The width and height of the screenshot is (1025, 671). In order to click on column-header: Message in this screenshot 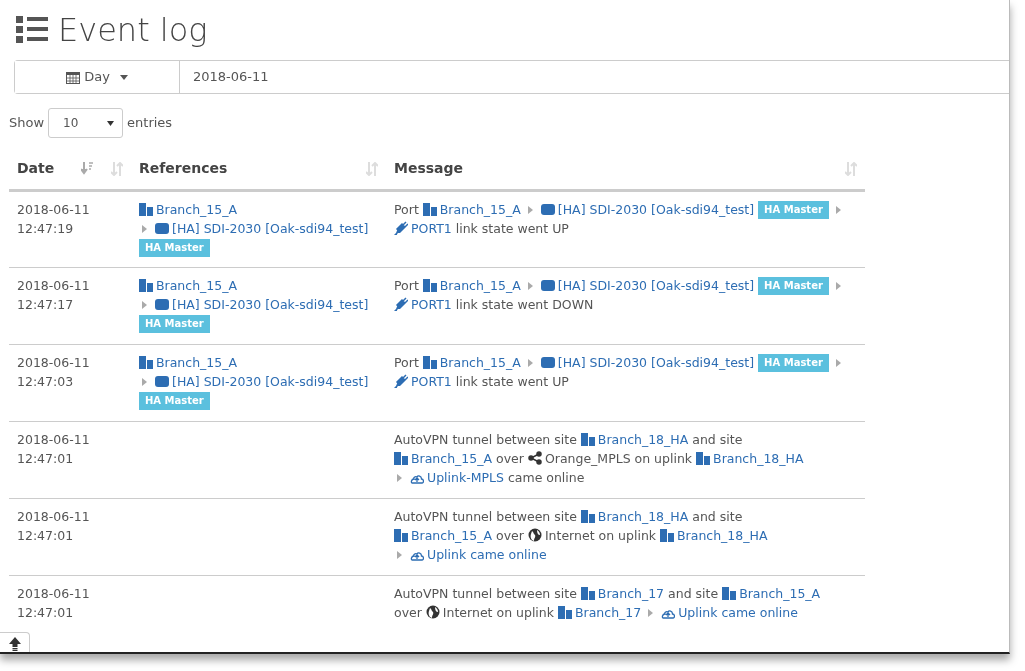, I will do `click(429, 168)`.